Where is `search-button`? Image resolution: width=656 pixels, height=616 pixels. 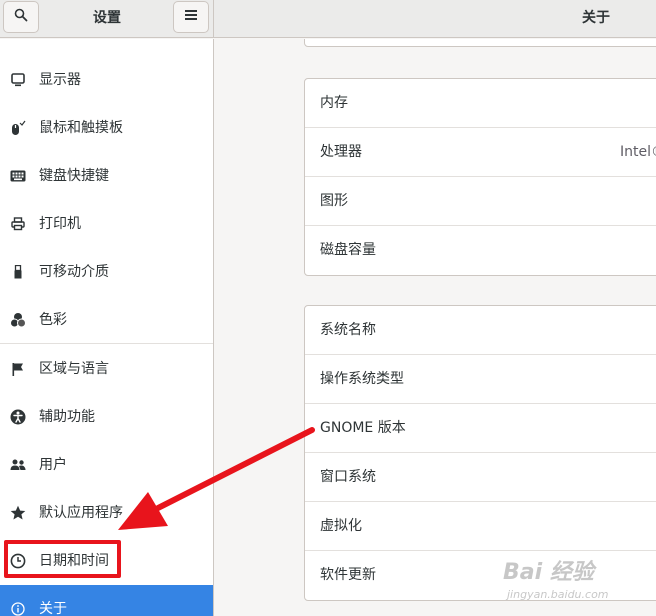 search-button is located at coordinates (21, 17).